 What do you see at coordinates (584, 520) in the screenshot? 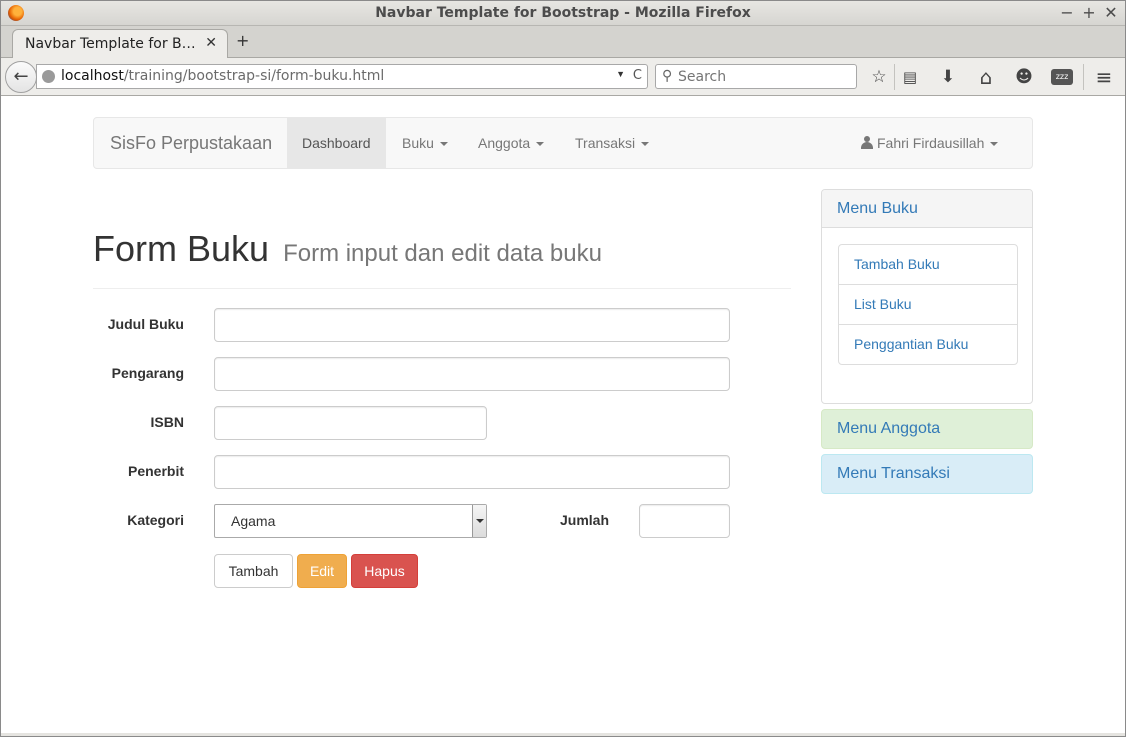
I see `jumlah-label: Jumlah` at bounding box center [584, 520].